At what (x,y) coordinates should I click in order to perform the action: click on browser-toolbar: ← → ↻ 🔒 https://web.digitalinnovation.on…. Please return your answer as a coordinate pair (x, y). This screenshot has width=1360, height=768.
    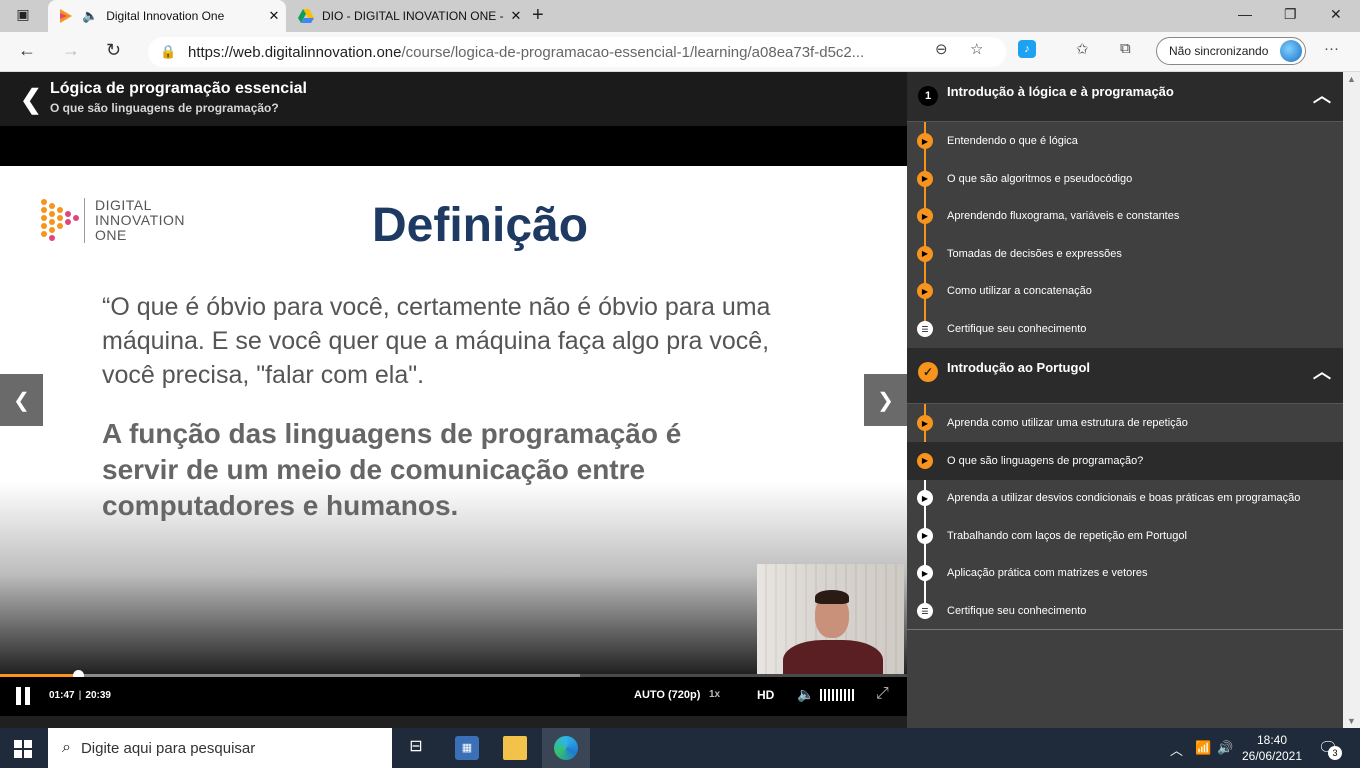
    Looking at the image, I should click on (680, 52).